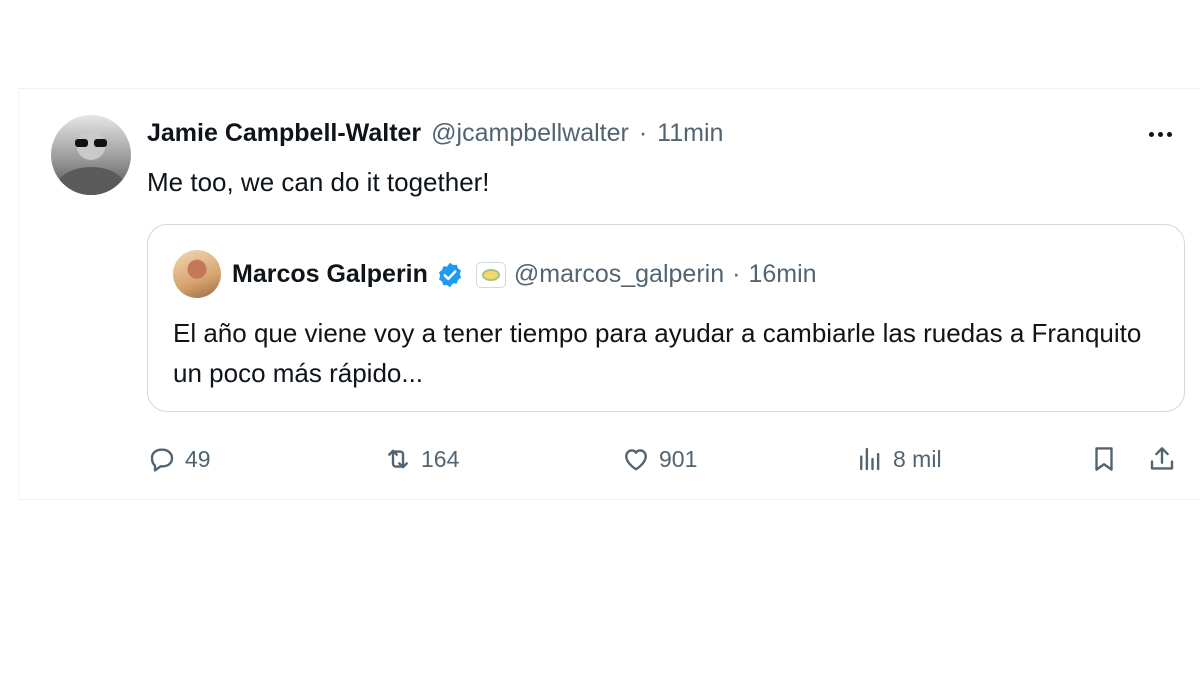  I want to click on quoted-time: 16min, so click(782, 274).